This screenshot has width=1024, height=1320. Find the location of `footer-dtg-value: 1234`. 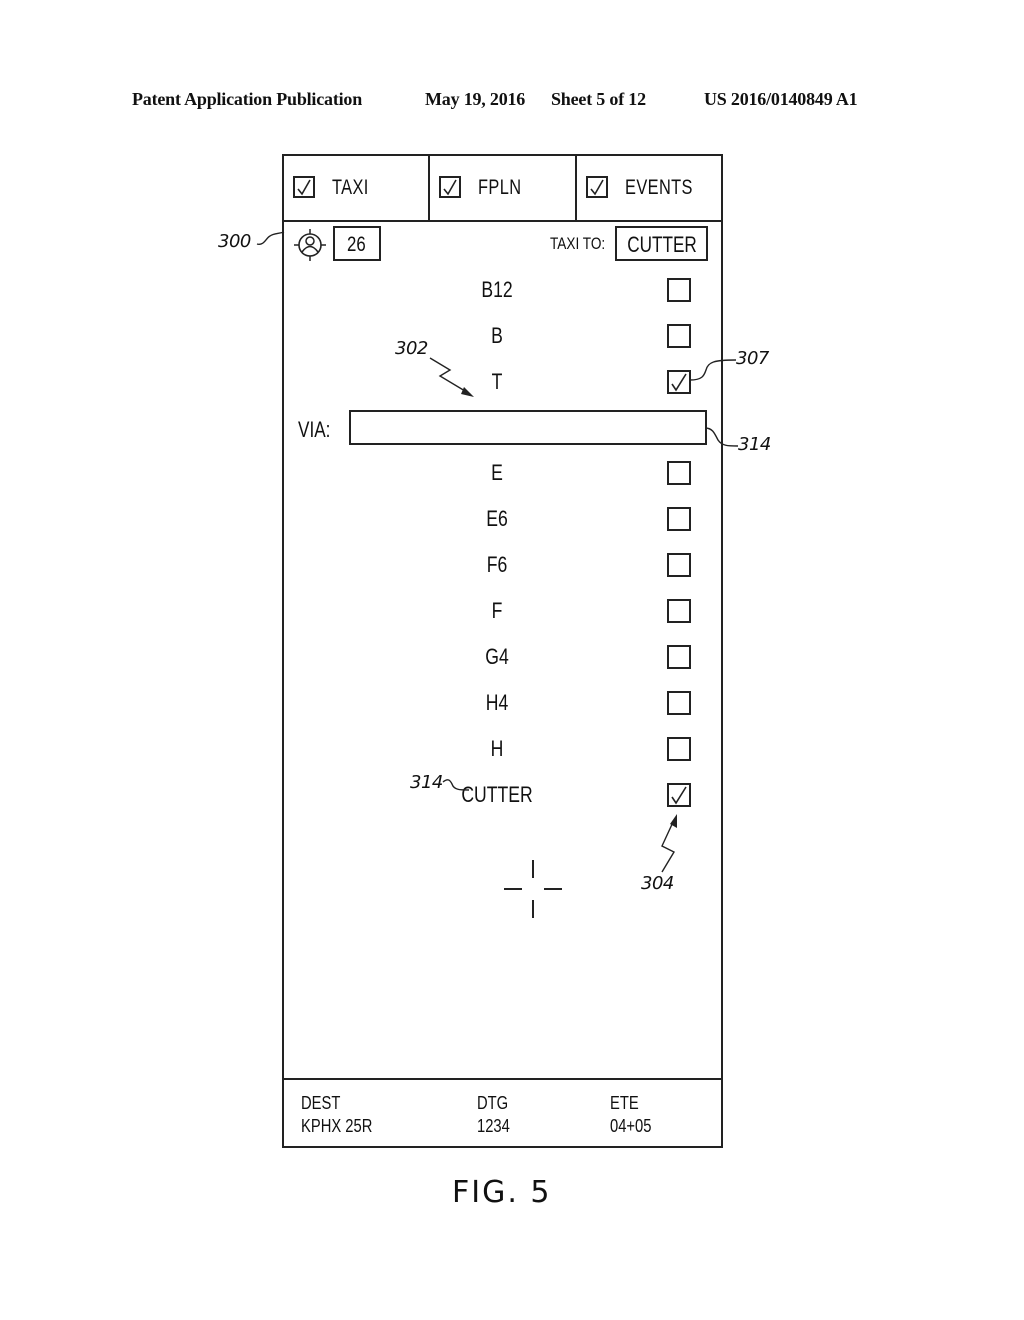

footer-dtg-value: 1234 is located at coordinates (493, 1126).